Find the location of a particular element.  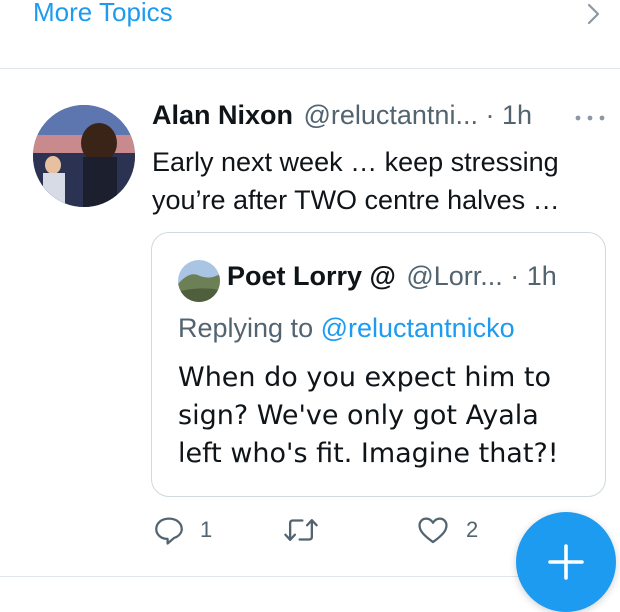

reply-button: 1 is located at coordinates (182, 530).